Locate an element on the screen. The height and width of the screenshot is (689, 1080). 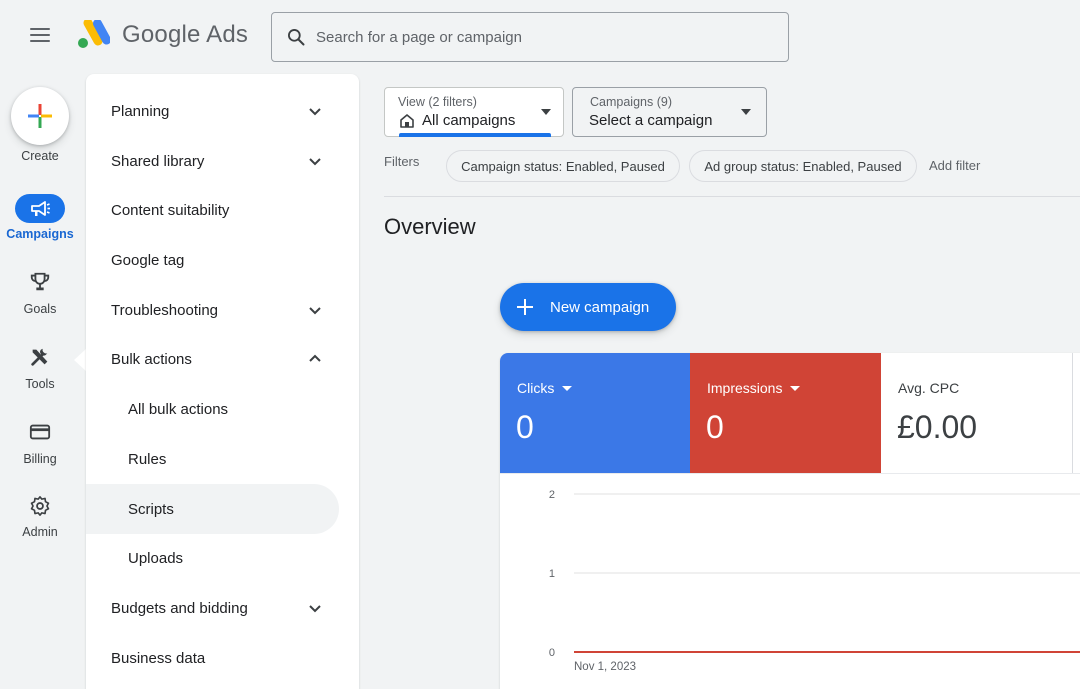
rail-item-tools: Tools is located at coordinates (40, 368).